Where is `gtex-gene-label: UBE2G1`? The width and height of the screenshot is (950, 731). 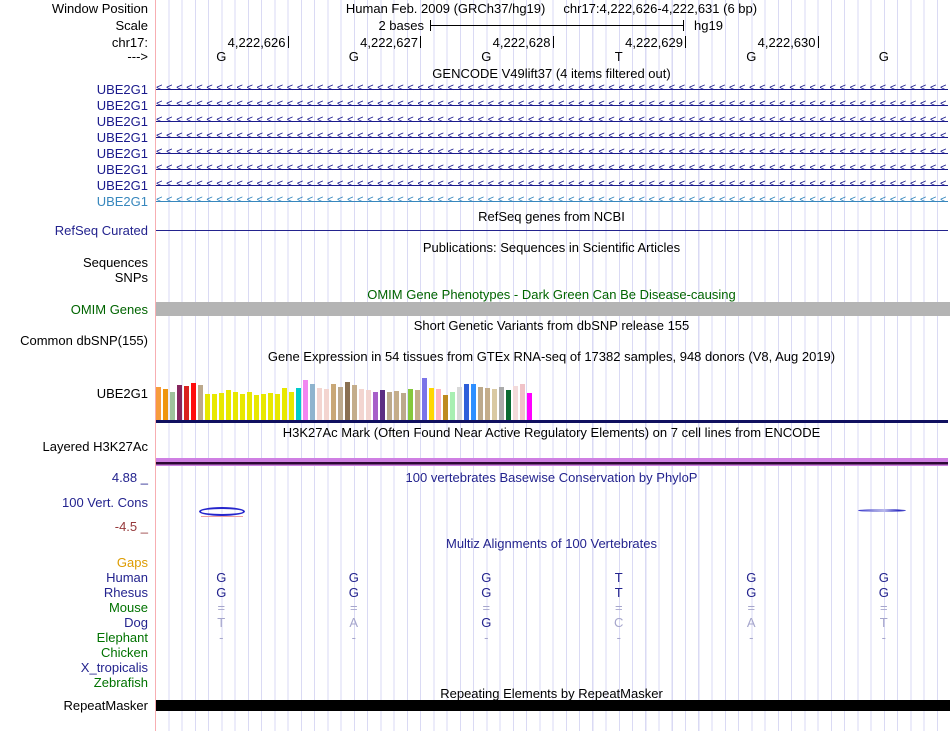
gtex-gene-label: UBE2G1 is located at coordinates (74, 393).